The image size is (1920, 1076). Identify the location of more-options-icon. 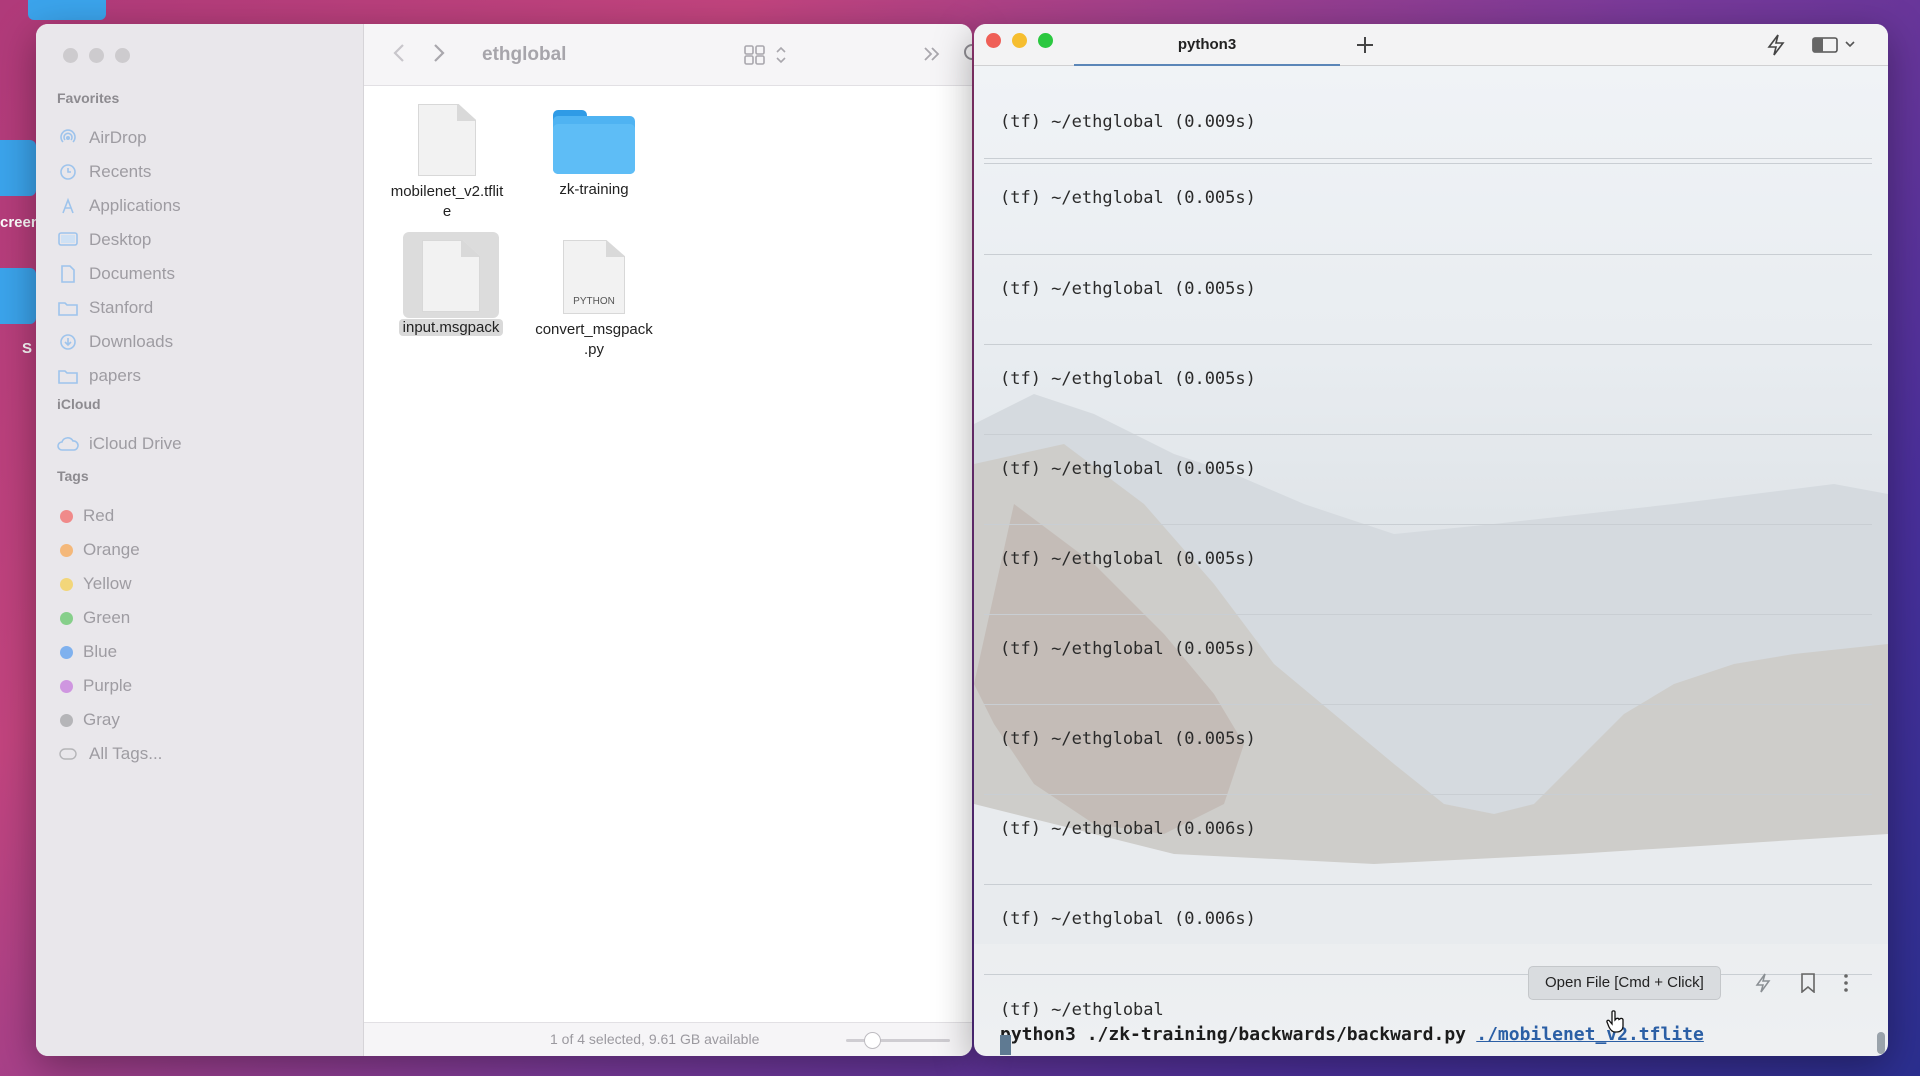
(1846, 985).